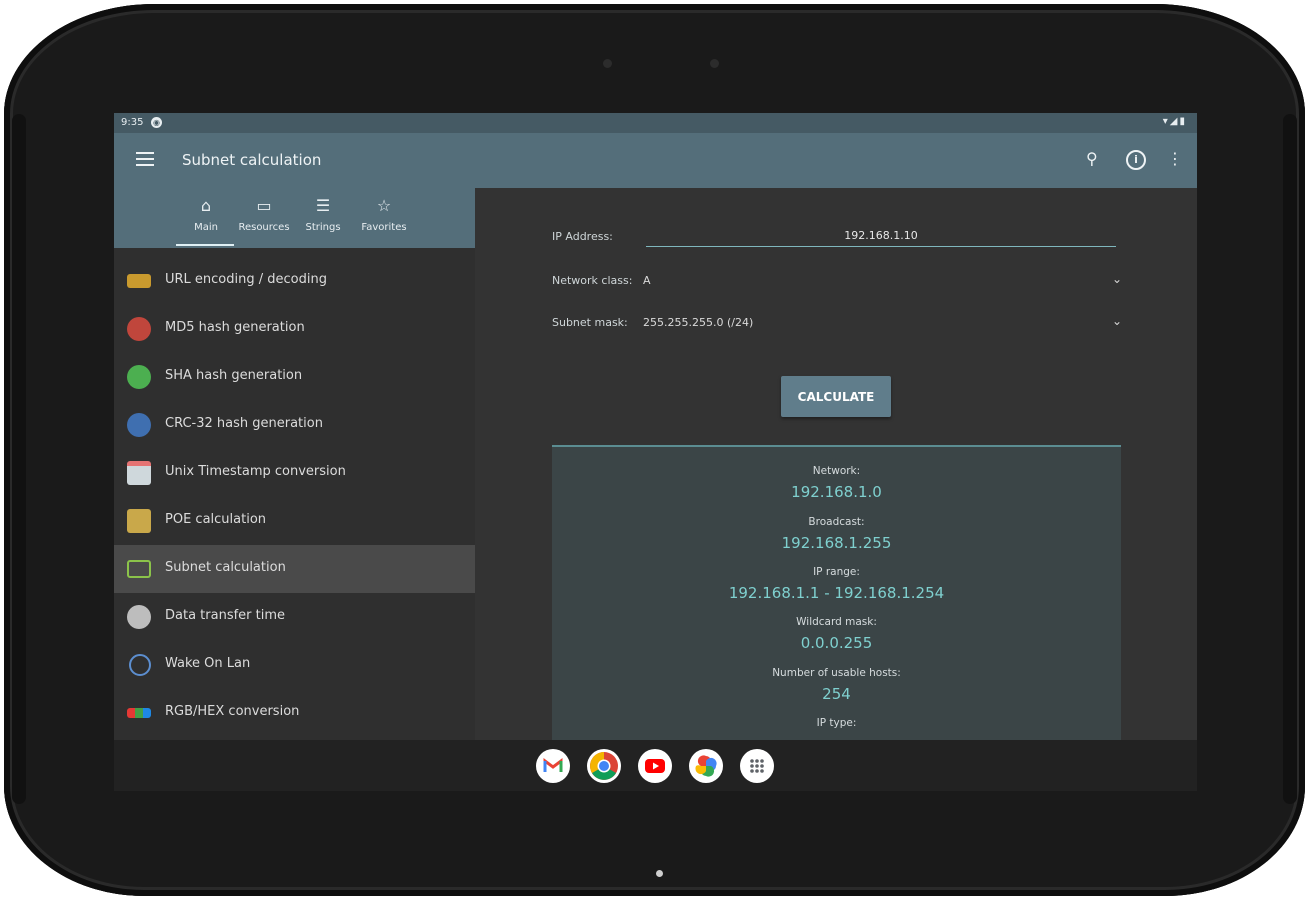  What do you see at coordinates (206, 205) in the screenshot?
I see `home-icon: ⌂` at bounding box center [206, 205].